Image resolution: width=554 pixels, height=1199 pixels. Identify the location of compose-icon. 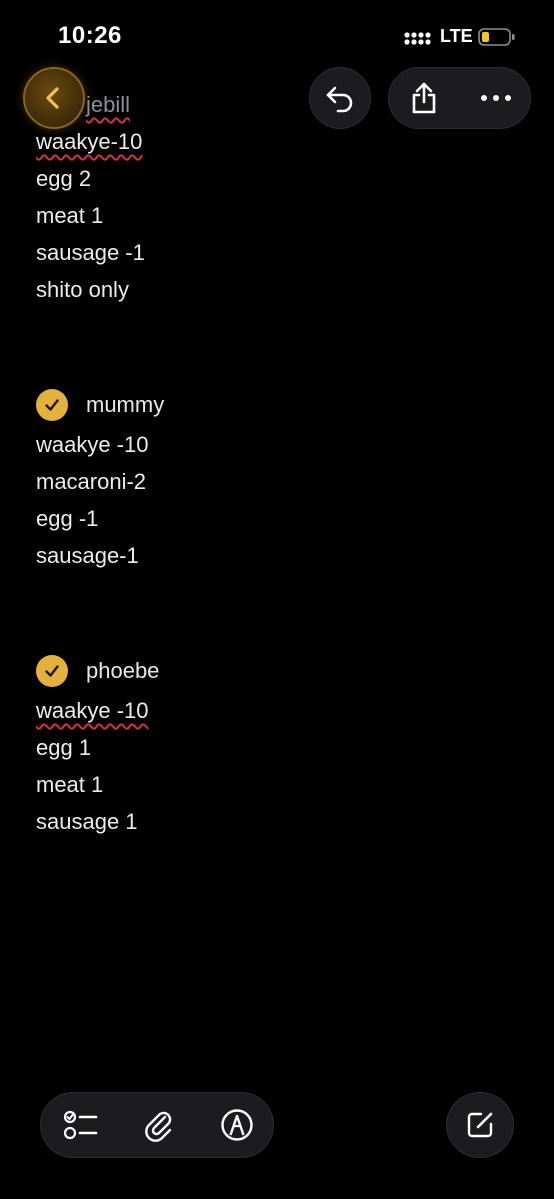
(480, 1125).